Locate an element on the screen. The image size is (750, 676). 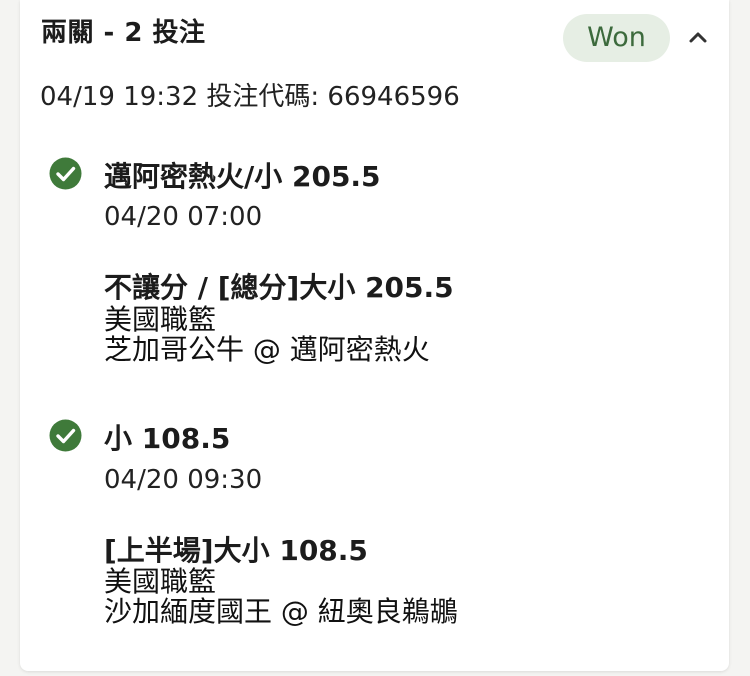
selection-title: 小 108.5 is located at coordinates (167, 438).